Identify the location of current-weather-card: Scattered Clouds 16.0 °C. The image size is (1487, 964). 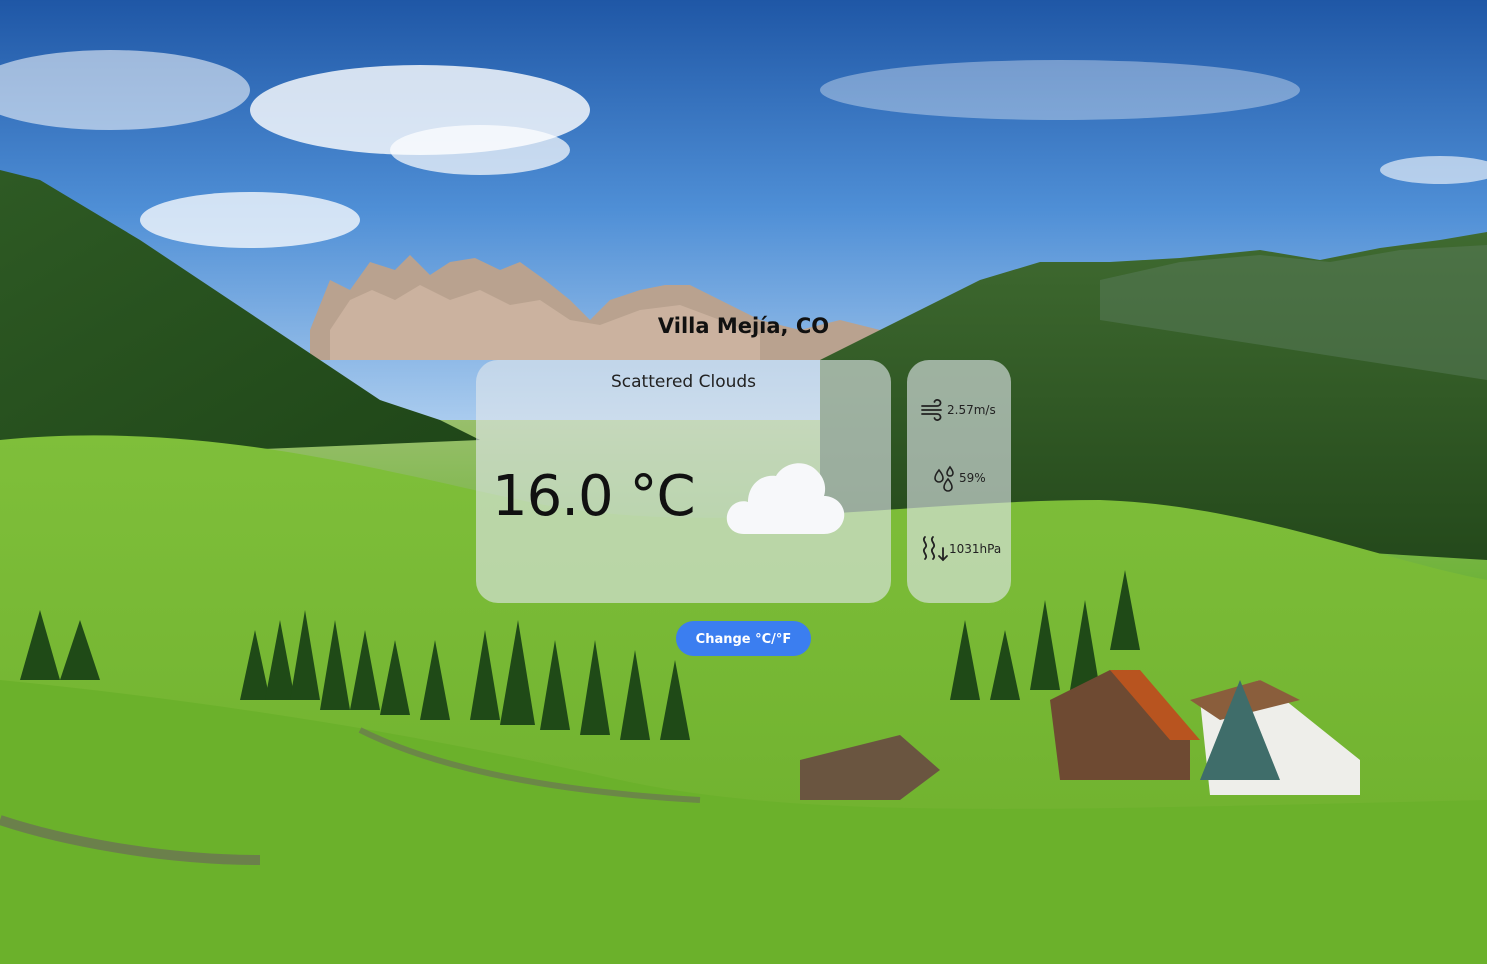
(683, 481).